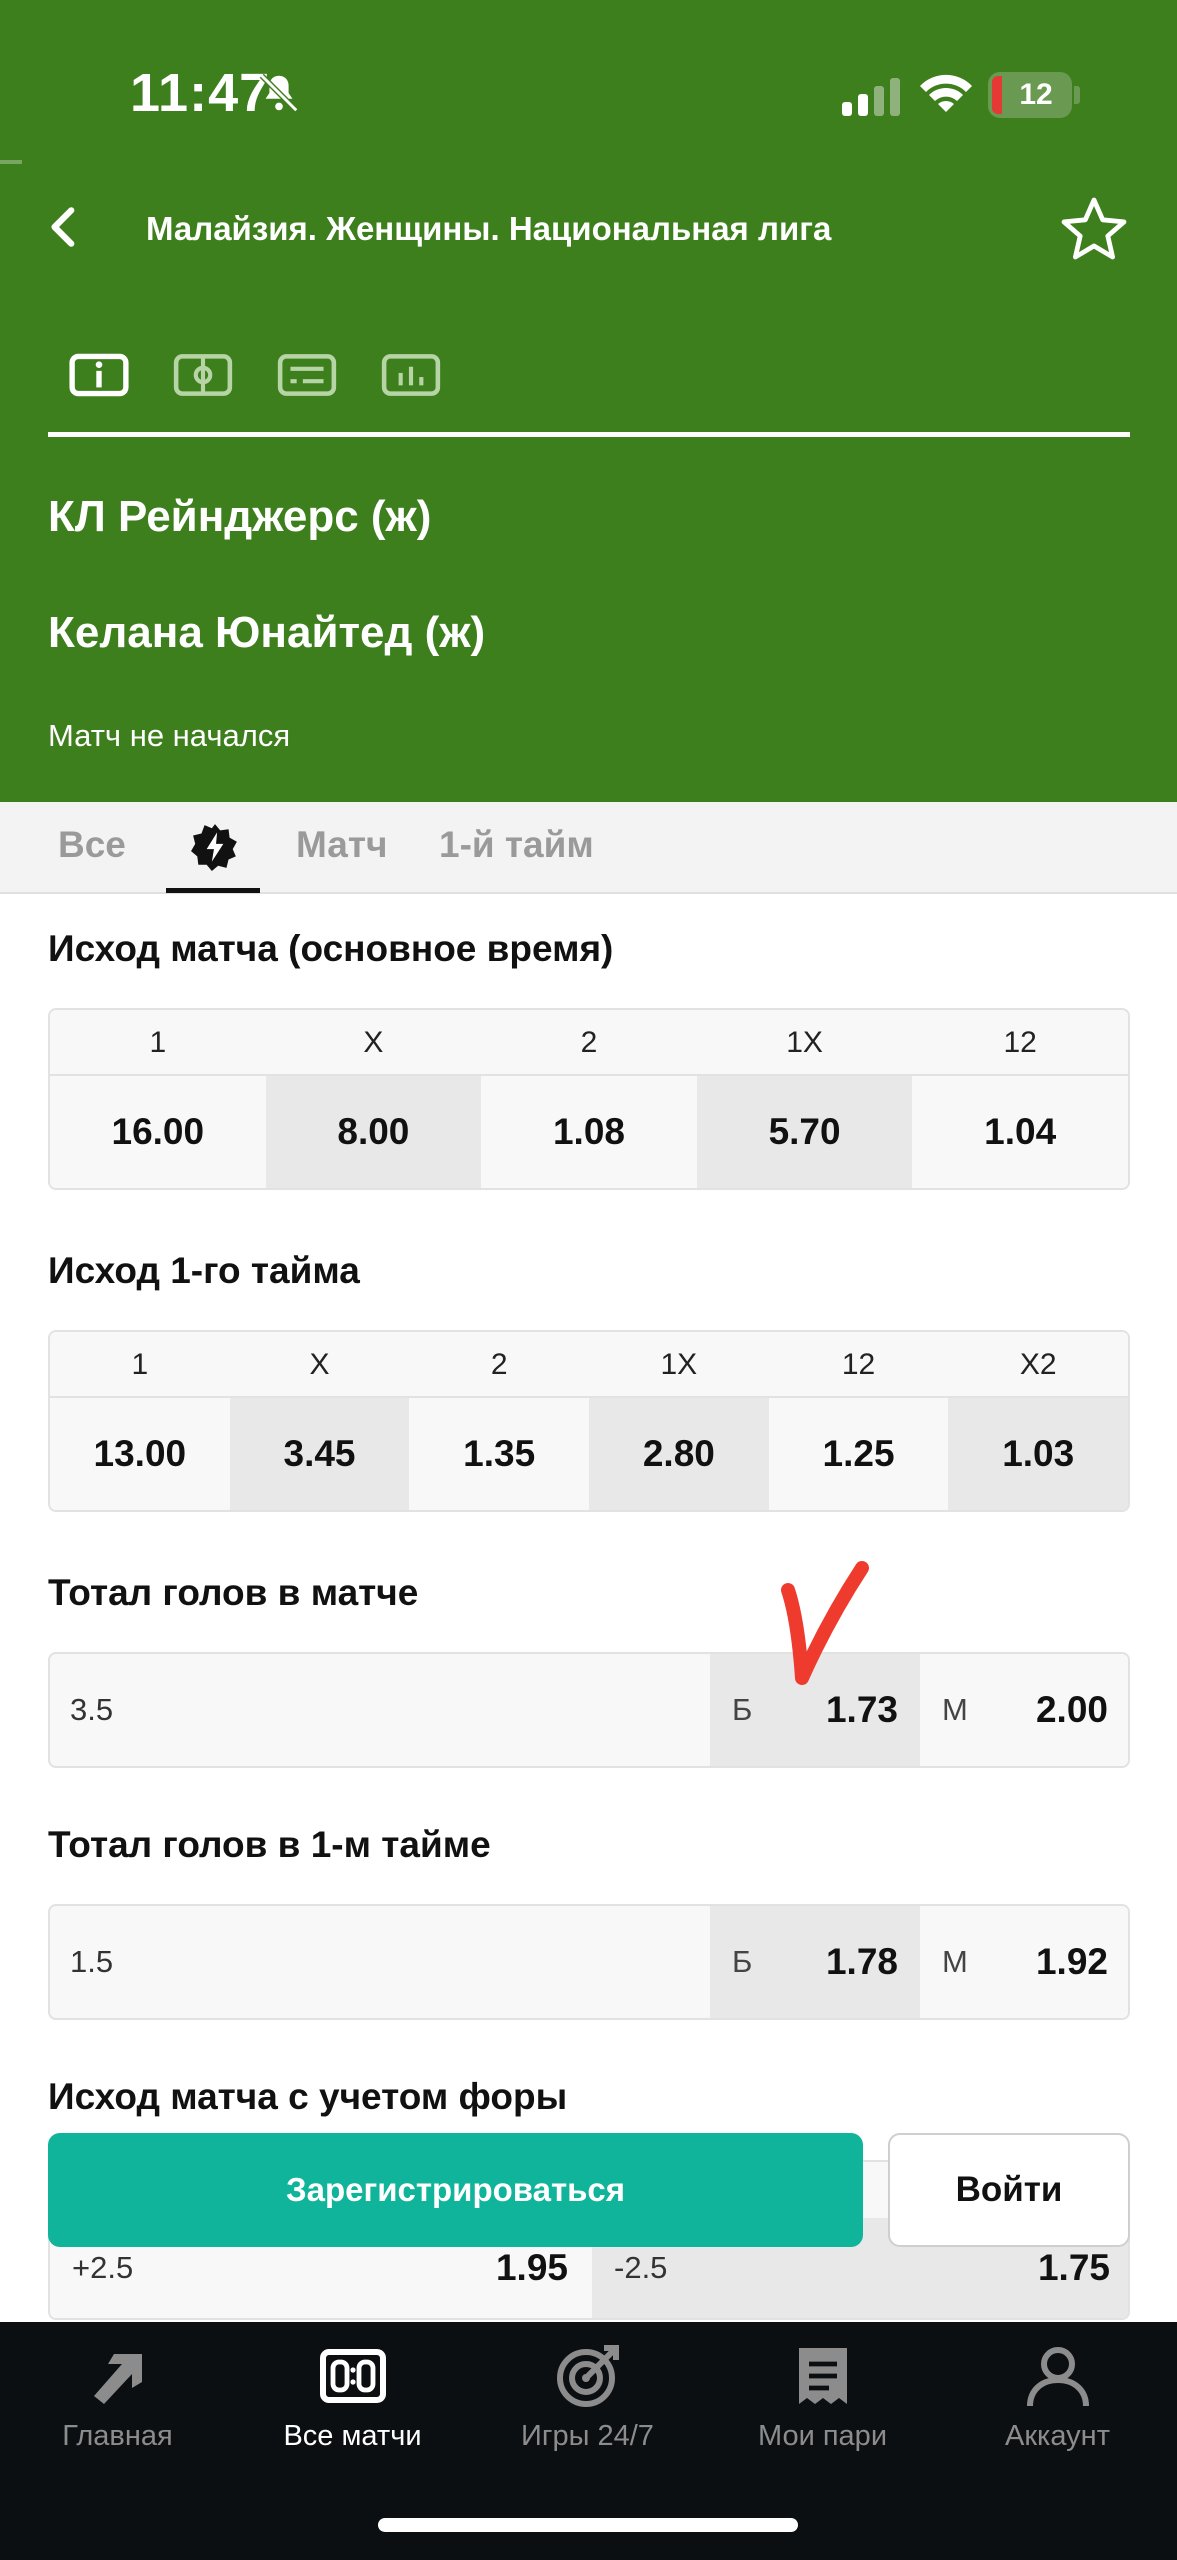 Image resolution: width=1177 pixels, height=2560 pixels. What do you see at coordinates (1038, 1364) in the screenshot?
I see `outcome-header: X2` at bounding box center [1038, 1364].